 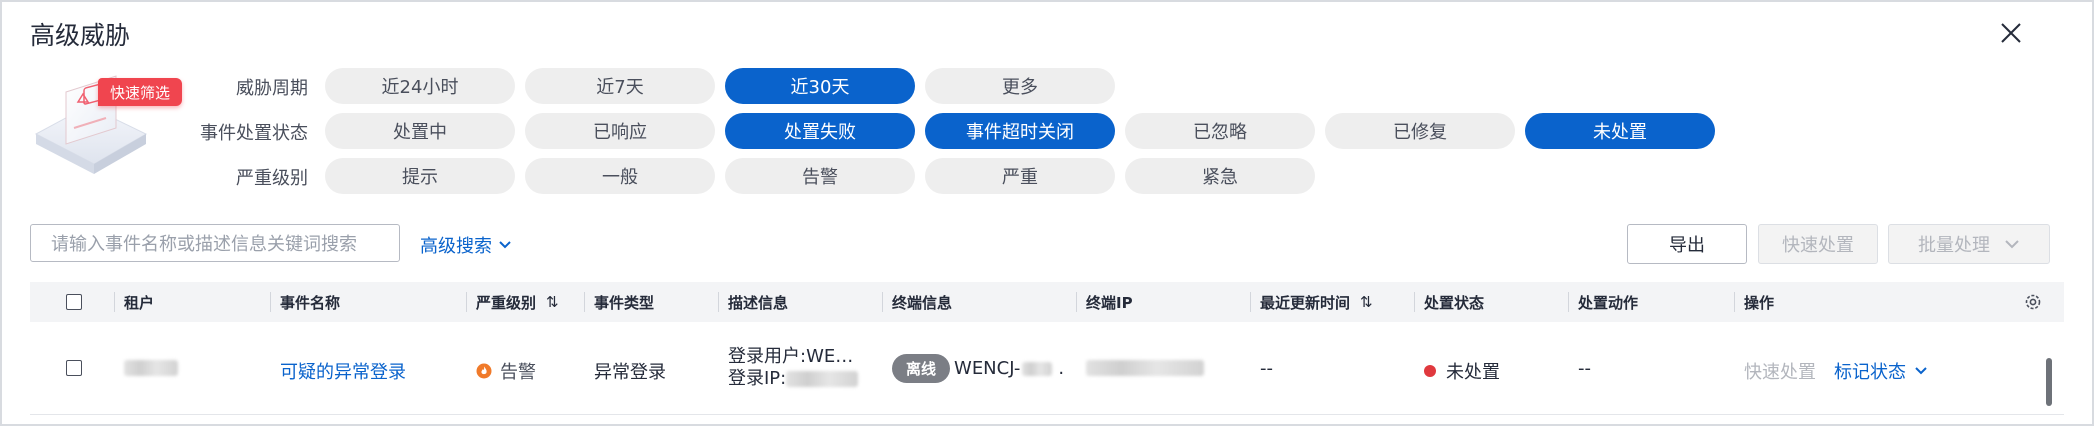 I want to click on description-ip-label: 登录IP:, so click(x=757, y=378).